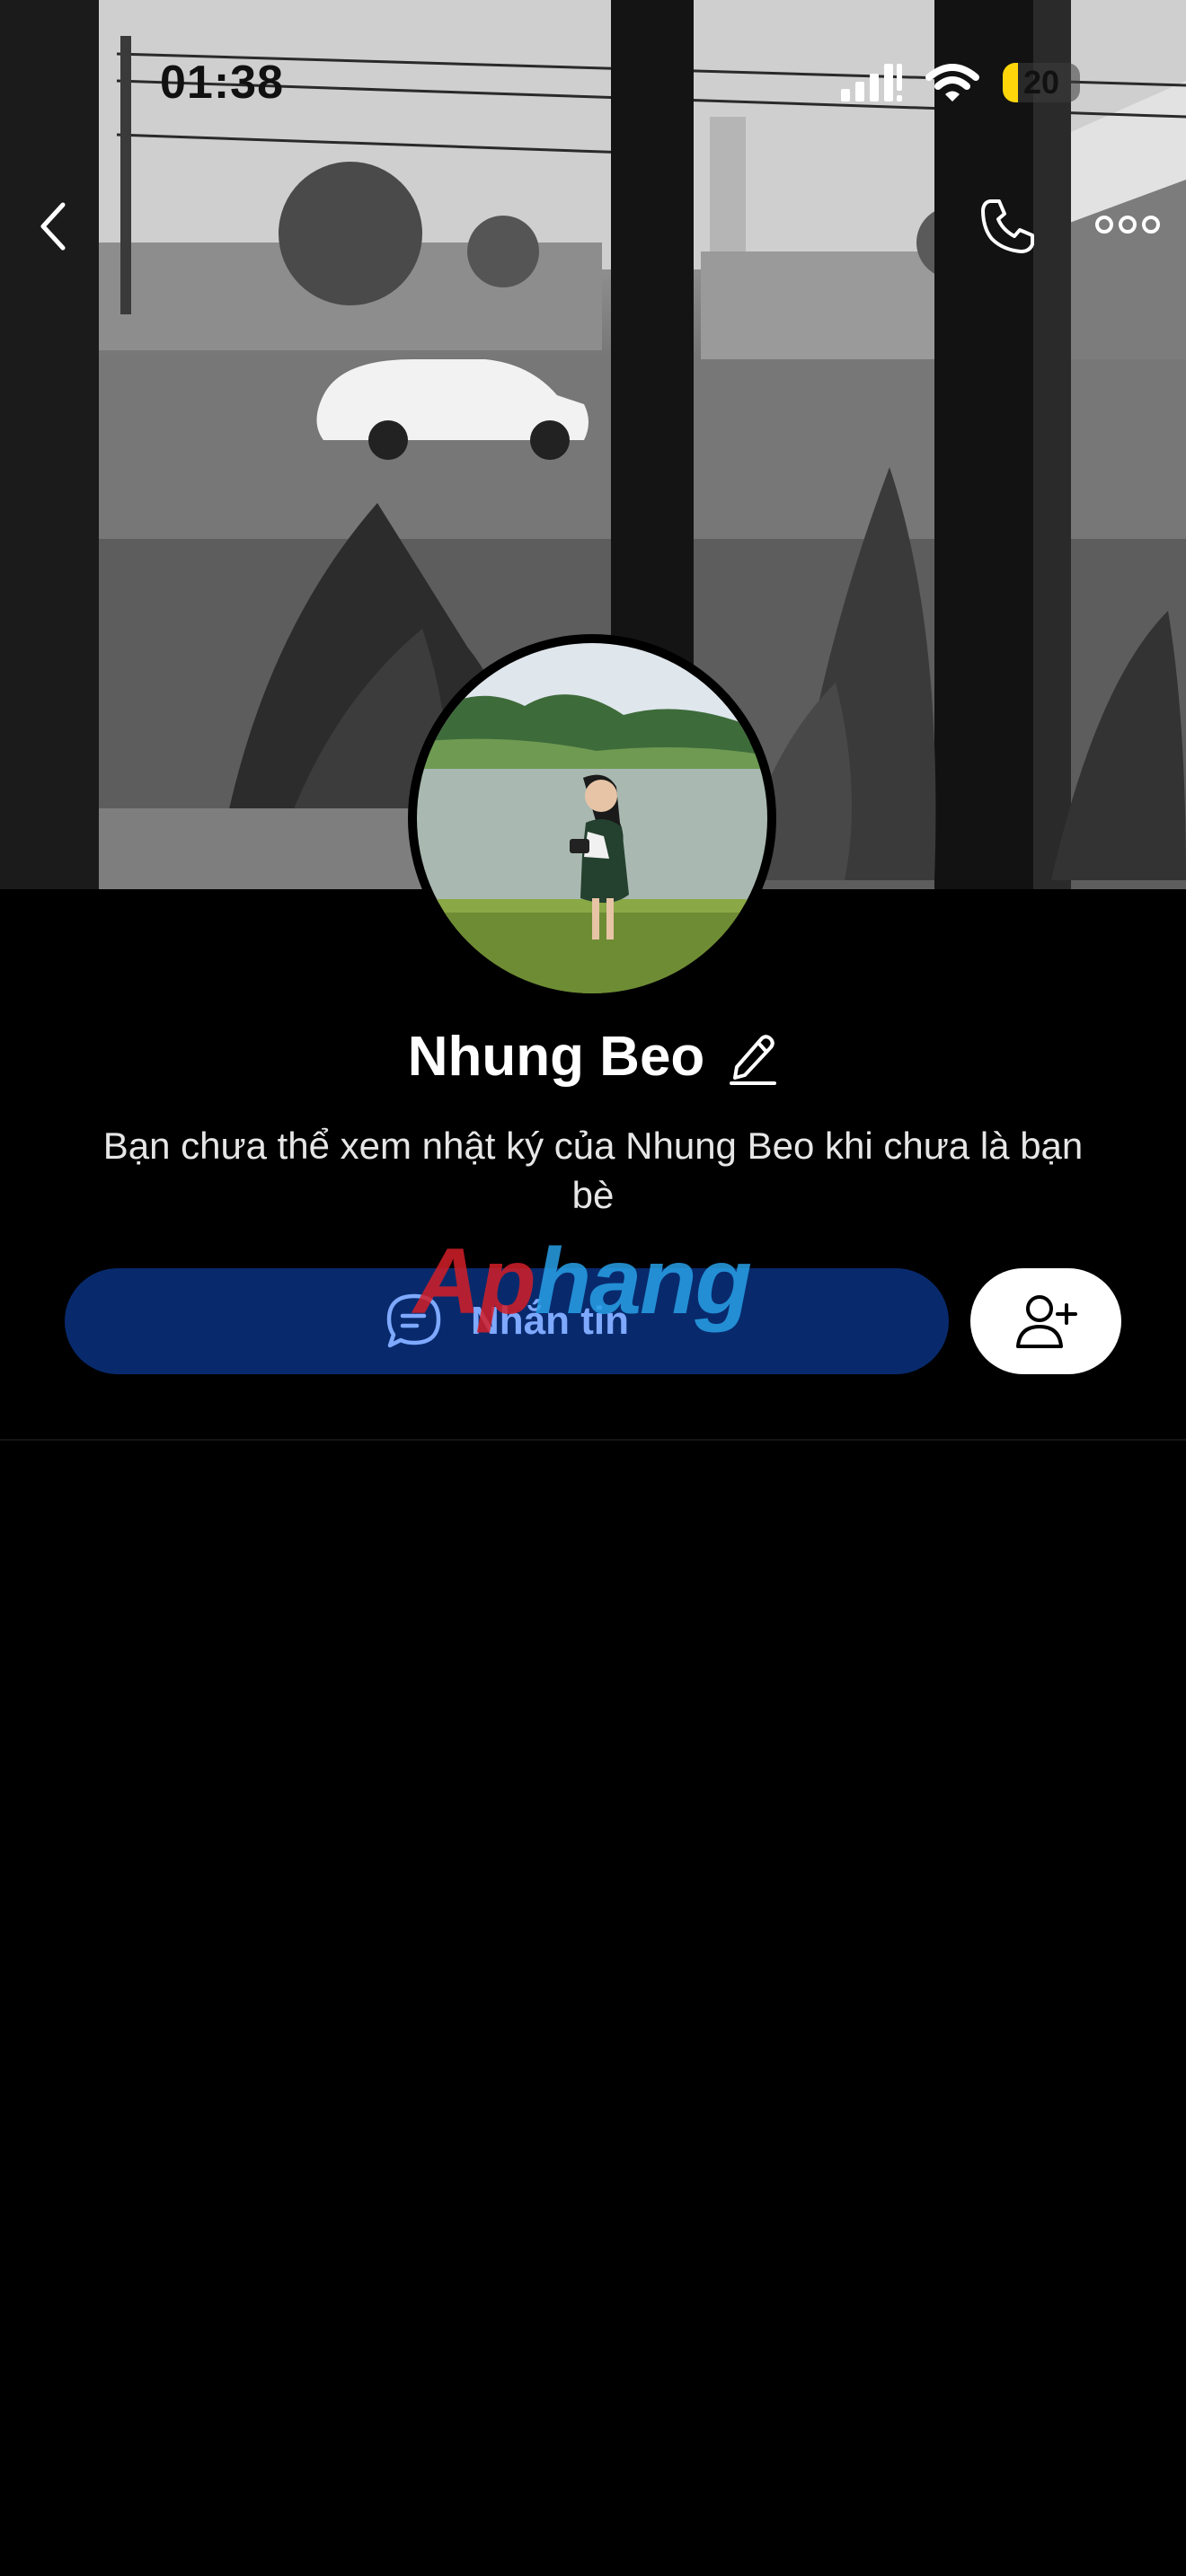  What do you see at coordinates (1008, 226) in the screenshot?
I see `phone-icon` at bounding box center [1008, 226].